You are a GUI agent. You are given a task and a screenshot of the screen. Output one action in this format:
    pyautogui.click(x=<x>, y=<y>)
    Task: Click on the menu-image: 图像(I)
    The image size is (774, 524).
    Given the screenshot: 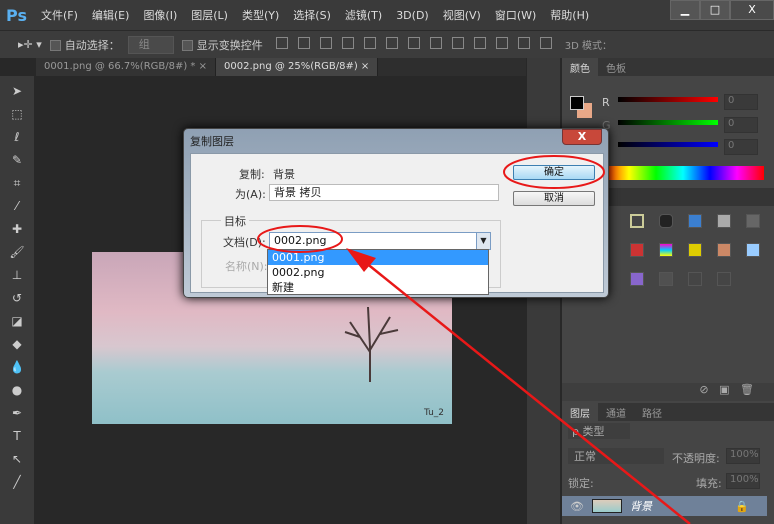 What is the action you would take?
    pyautogui.click(x=160, y=15)
    